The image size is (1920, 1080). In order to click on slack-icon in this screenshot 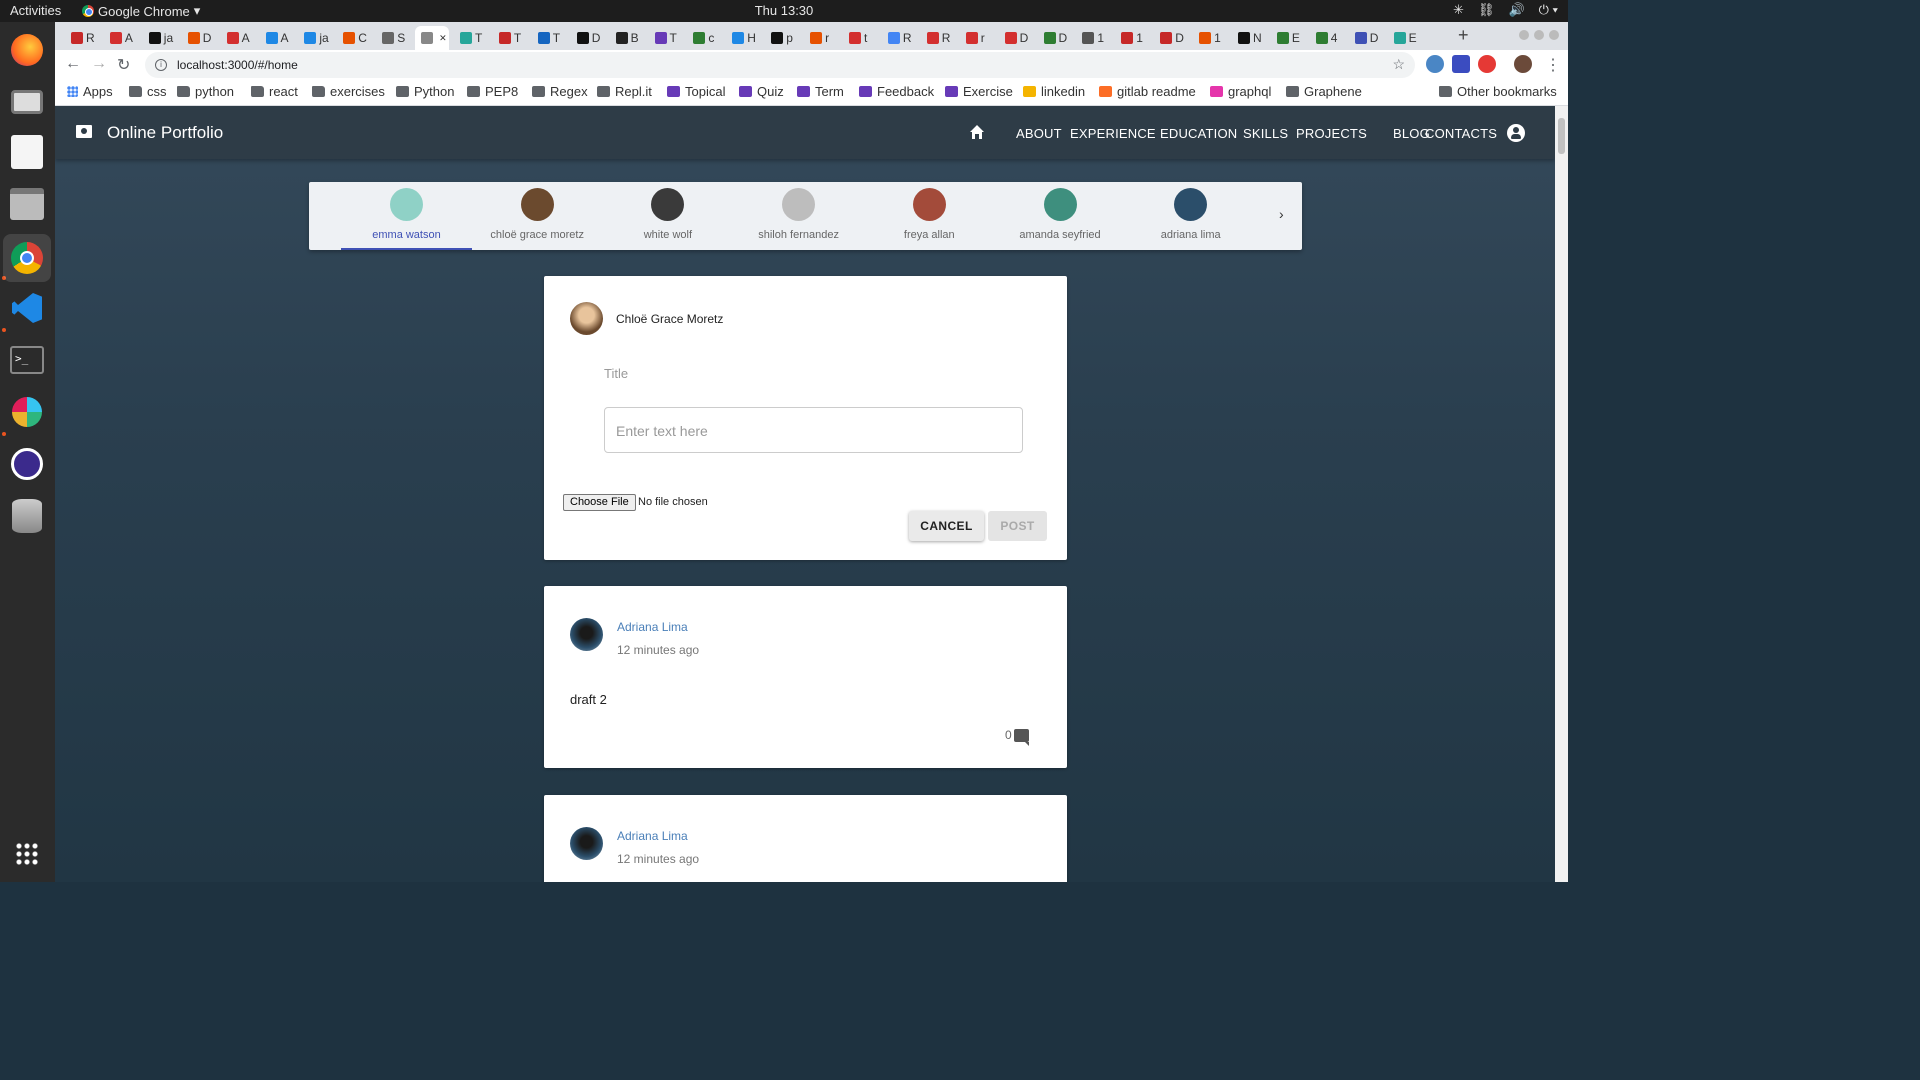, I will do `click(27, 412)`.